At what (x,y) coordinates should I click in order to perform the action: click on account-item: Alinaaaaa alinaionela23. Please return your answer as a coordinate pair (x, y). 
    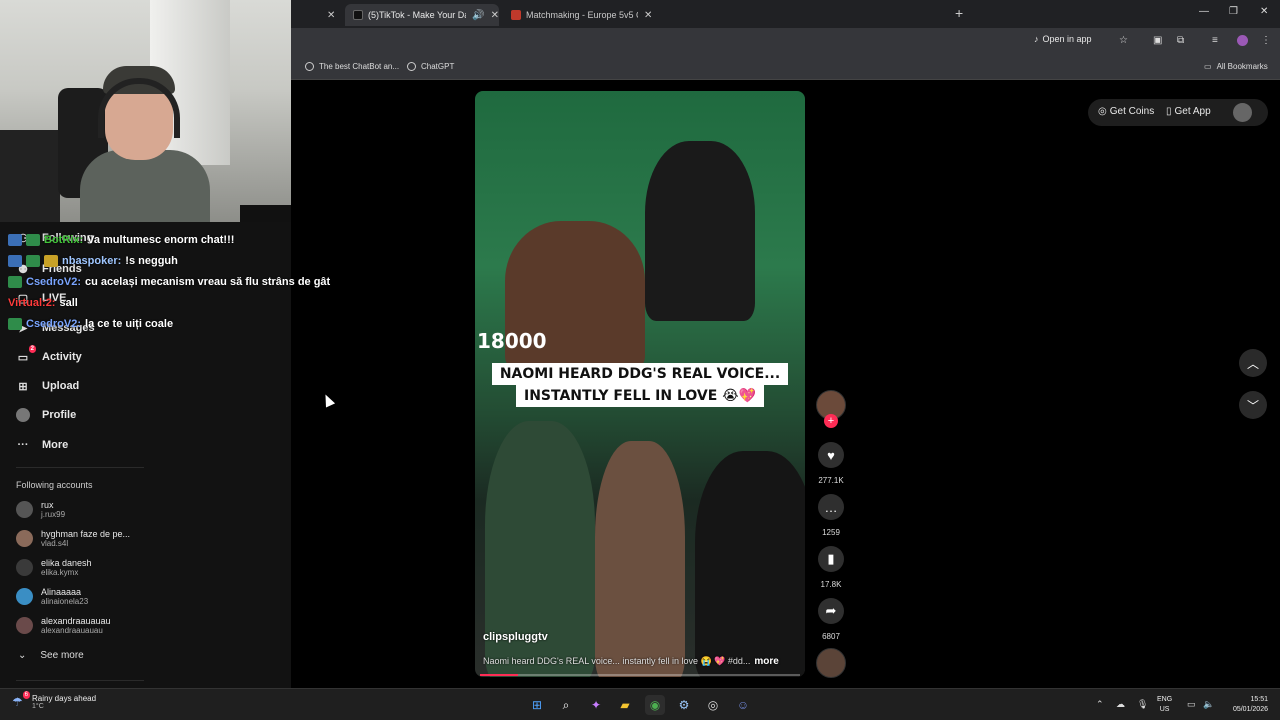
    Looking at the image, I should click on (52, 596).